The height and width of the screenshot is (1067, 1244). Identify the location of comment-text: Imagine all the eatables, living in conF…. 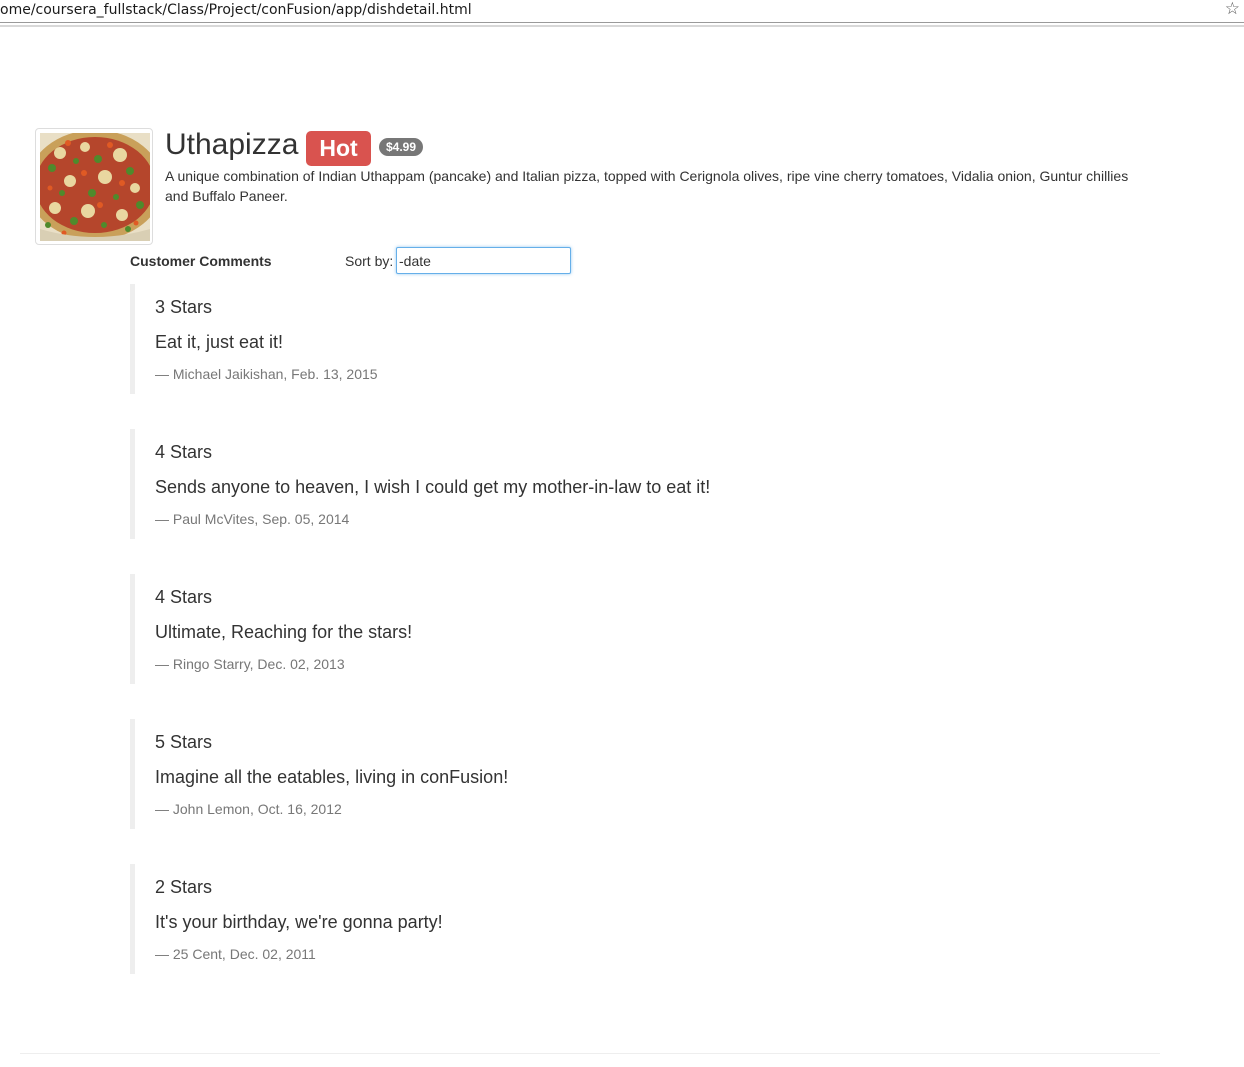
(332, 777).